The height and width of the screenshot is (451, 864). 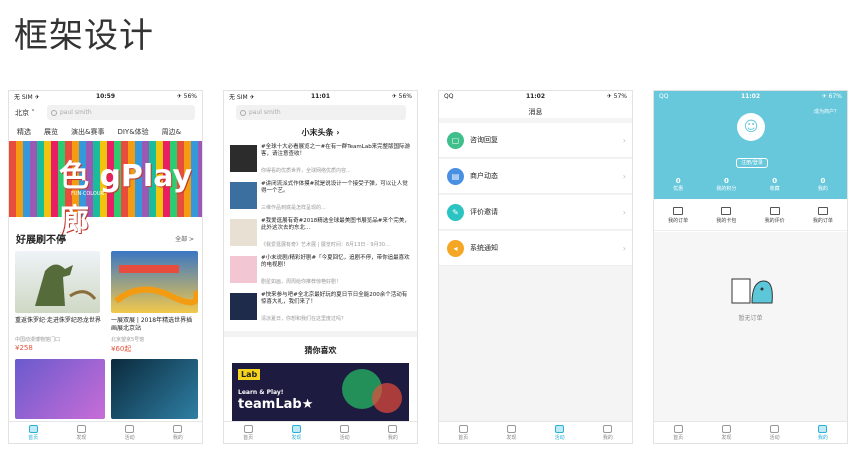 I want to click on card-image-illustration, so click(x=155, y=282).